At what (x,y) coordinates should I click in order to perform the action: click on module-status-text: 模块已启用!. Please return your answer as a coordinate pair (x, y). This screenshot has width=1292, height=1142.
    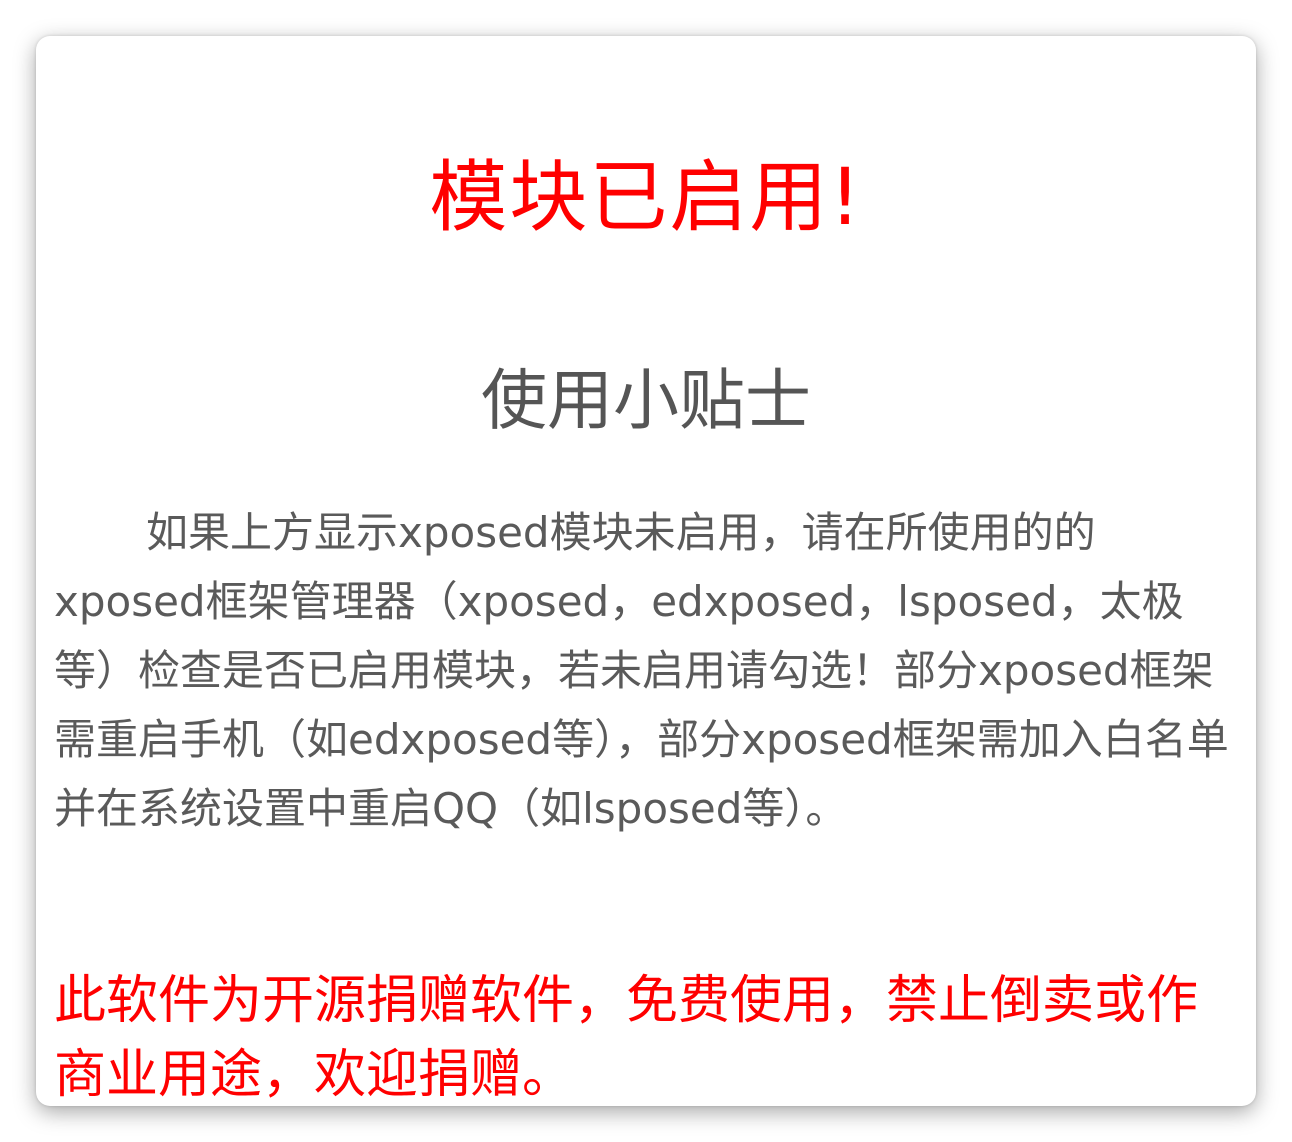
    Looking at the image, I should click on (646, 198).